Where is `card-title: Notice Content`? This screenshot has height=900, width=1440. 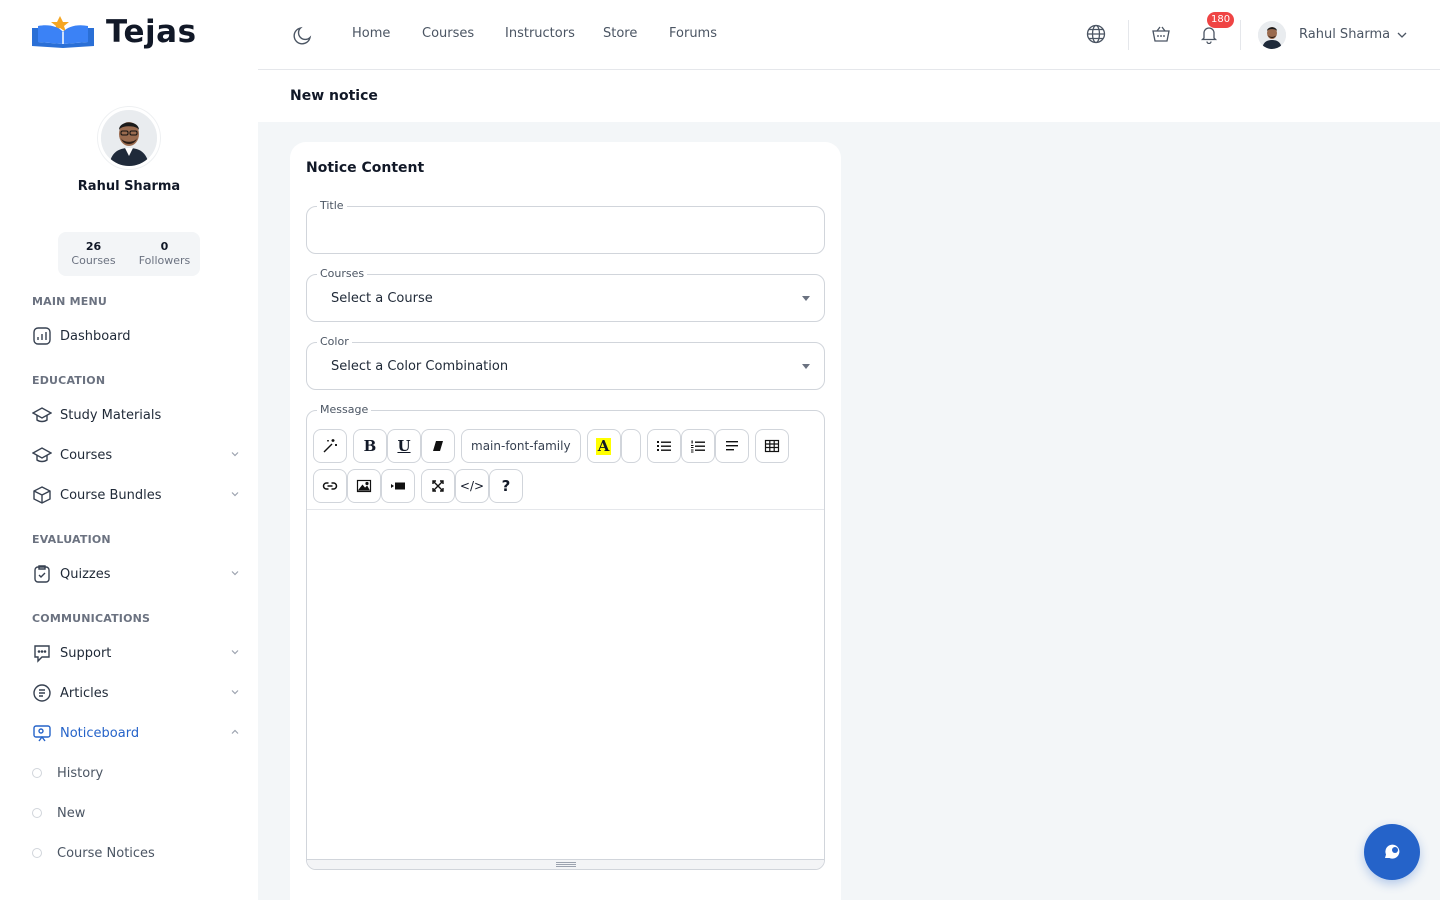
card-title: Notice Content is located at coordinates (365, 168).